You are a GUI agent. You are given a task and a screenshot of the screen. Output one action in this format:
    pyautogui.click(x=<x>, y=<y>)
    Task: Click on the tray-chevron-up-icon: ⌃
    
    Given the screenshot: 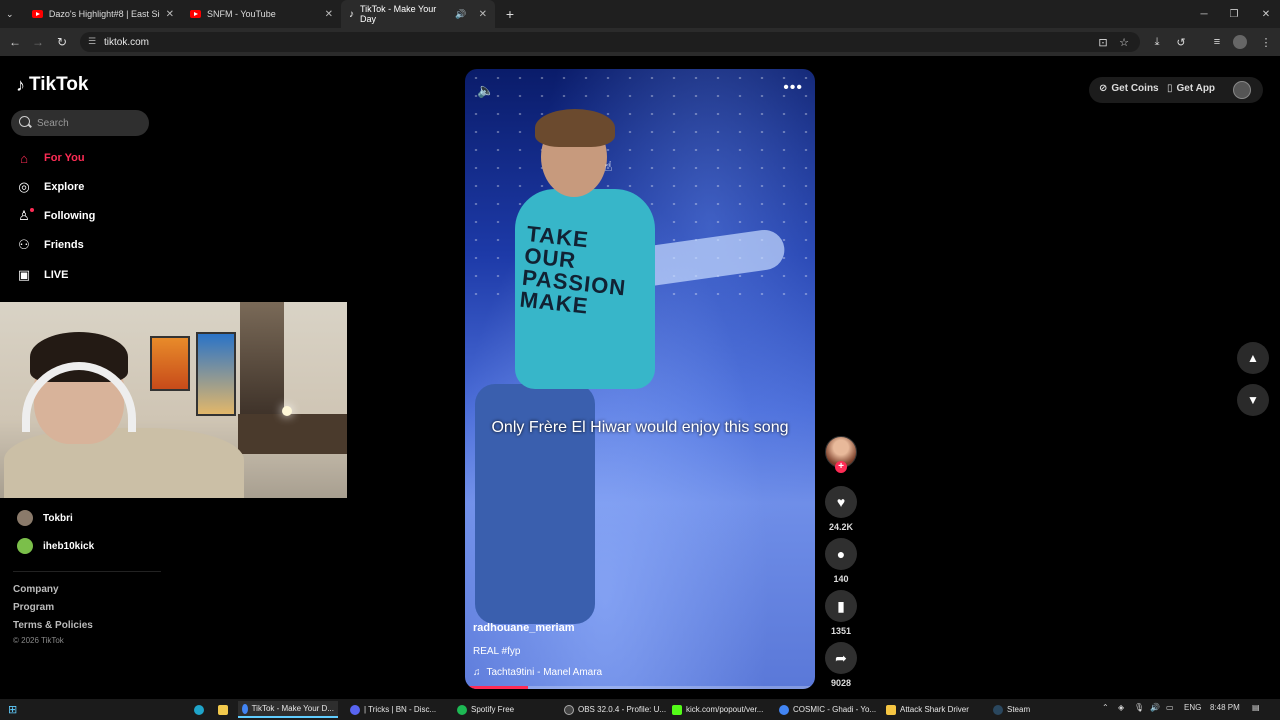 What is the action you would take?
    pyautogui.click(x=1105, y=707)
    